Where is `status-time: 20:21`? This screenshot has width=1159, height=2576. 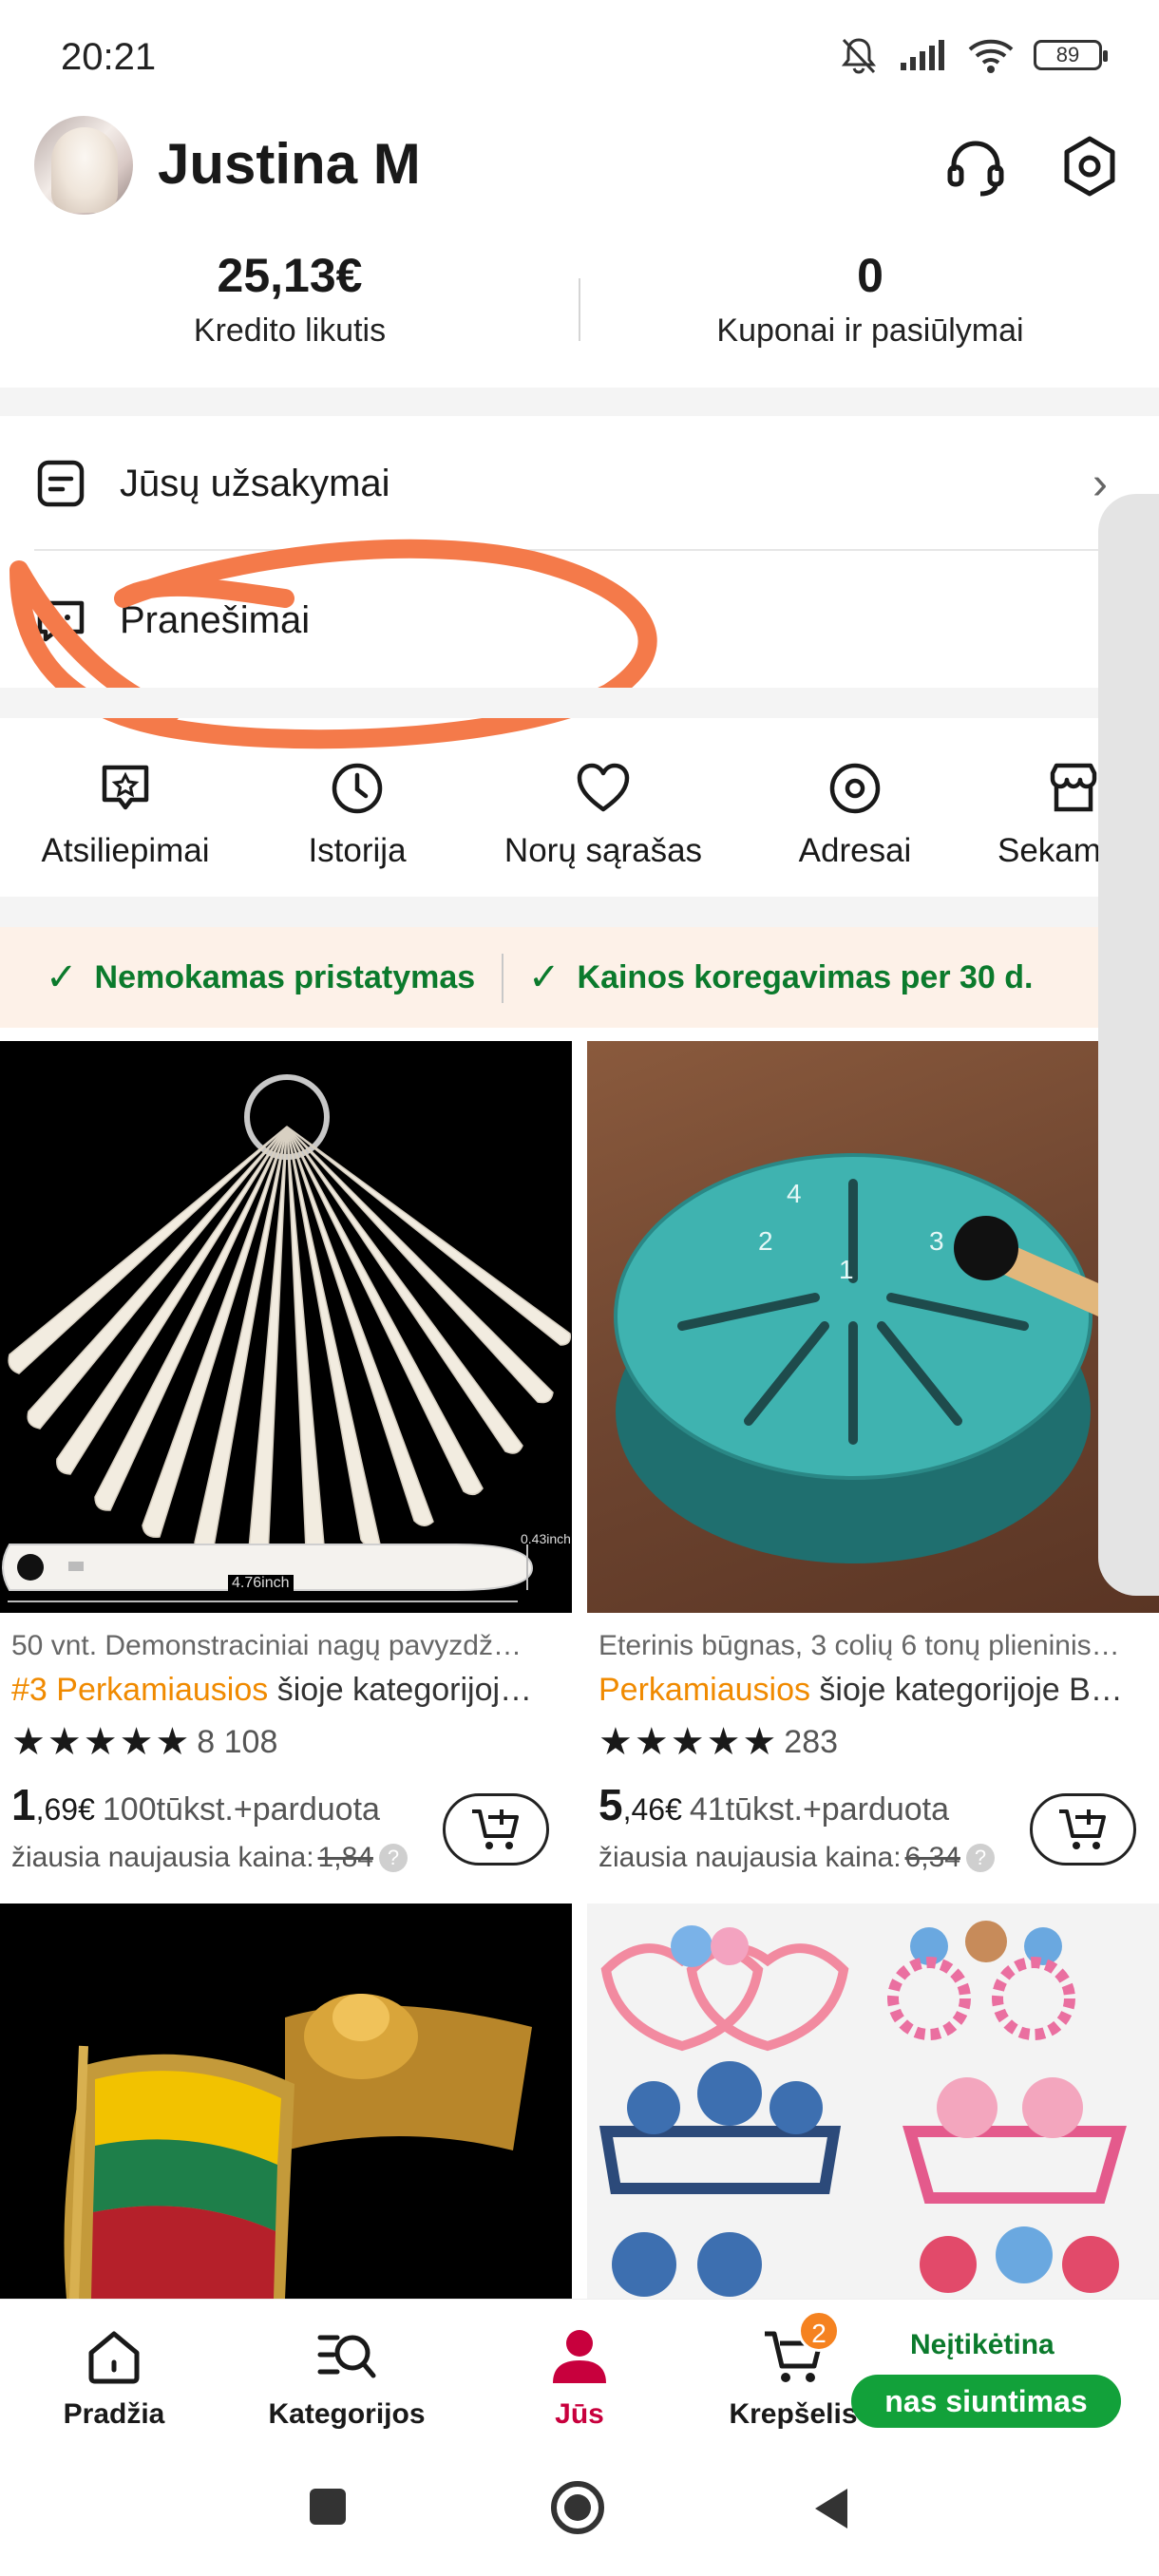
status-time: 20:21 is located at coordinates (109, 57).